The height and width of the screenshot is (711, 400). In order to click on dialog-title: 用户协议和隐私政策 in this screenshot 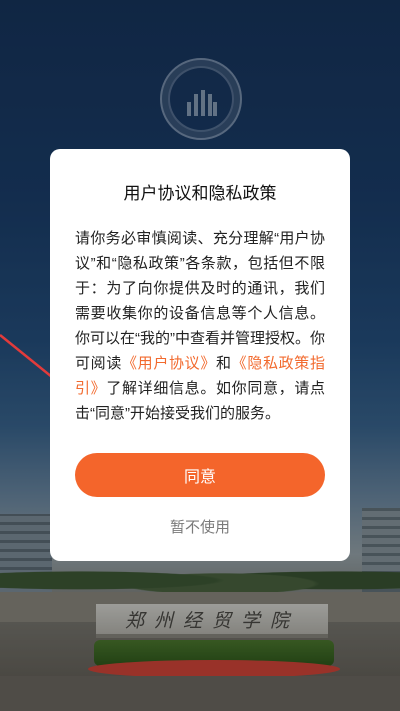, I will do `click(200, 193)`.